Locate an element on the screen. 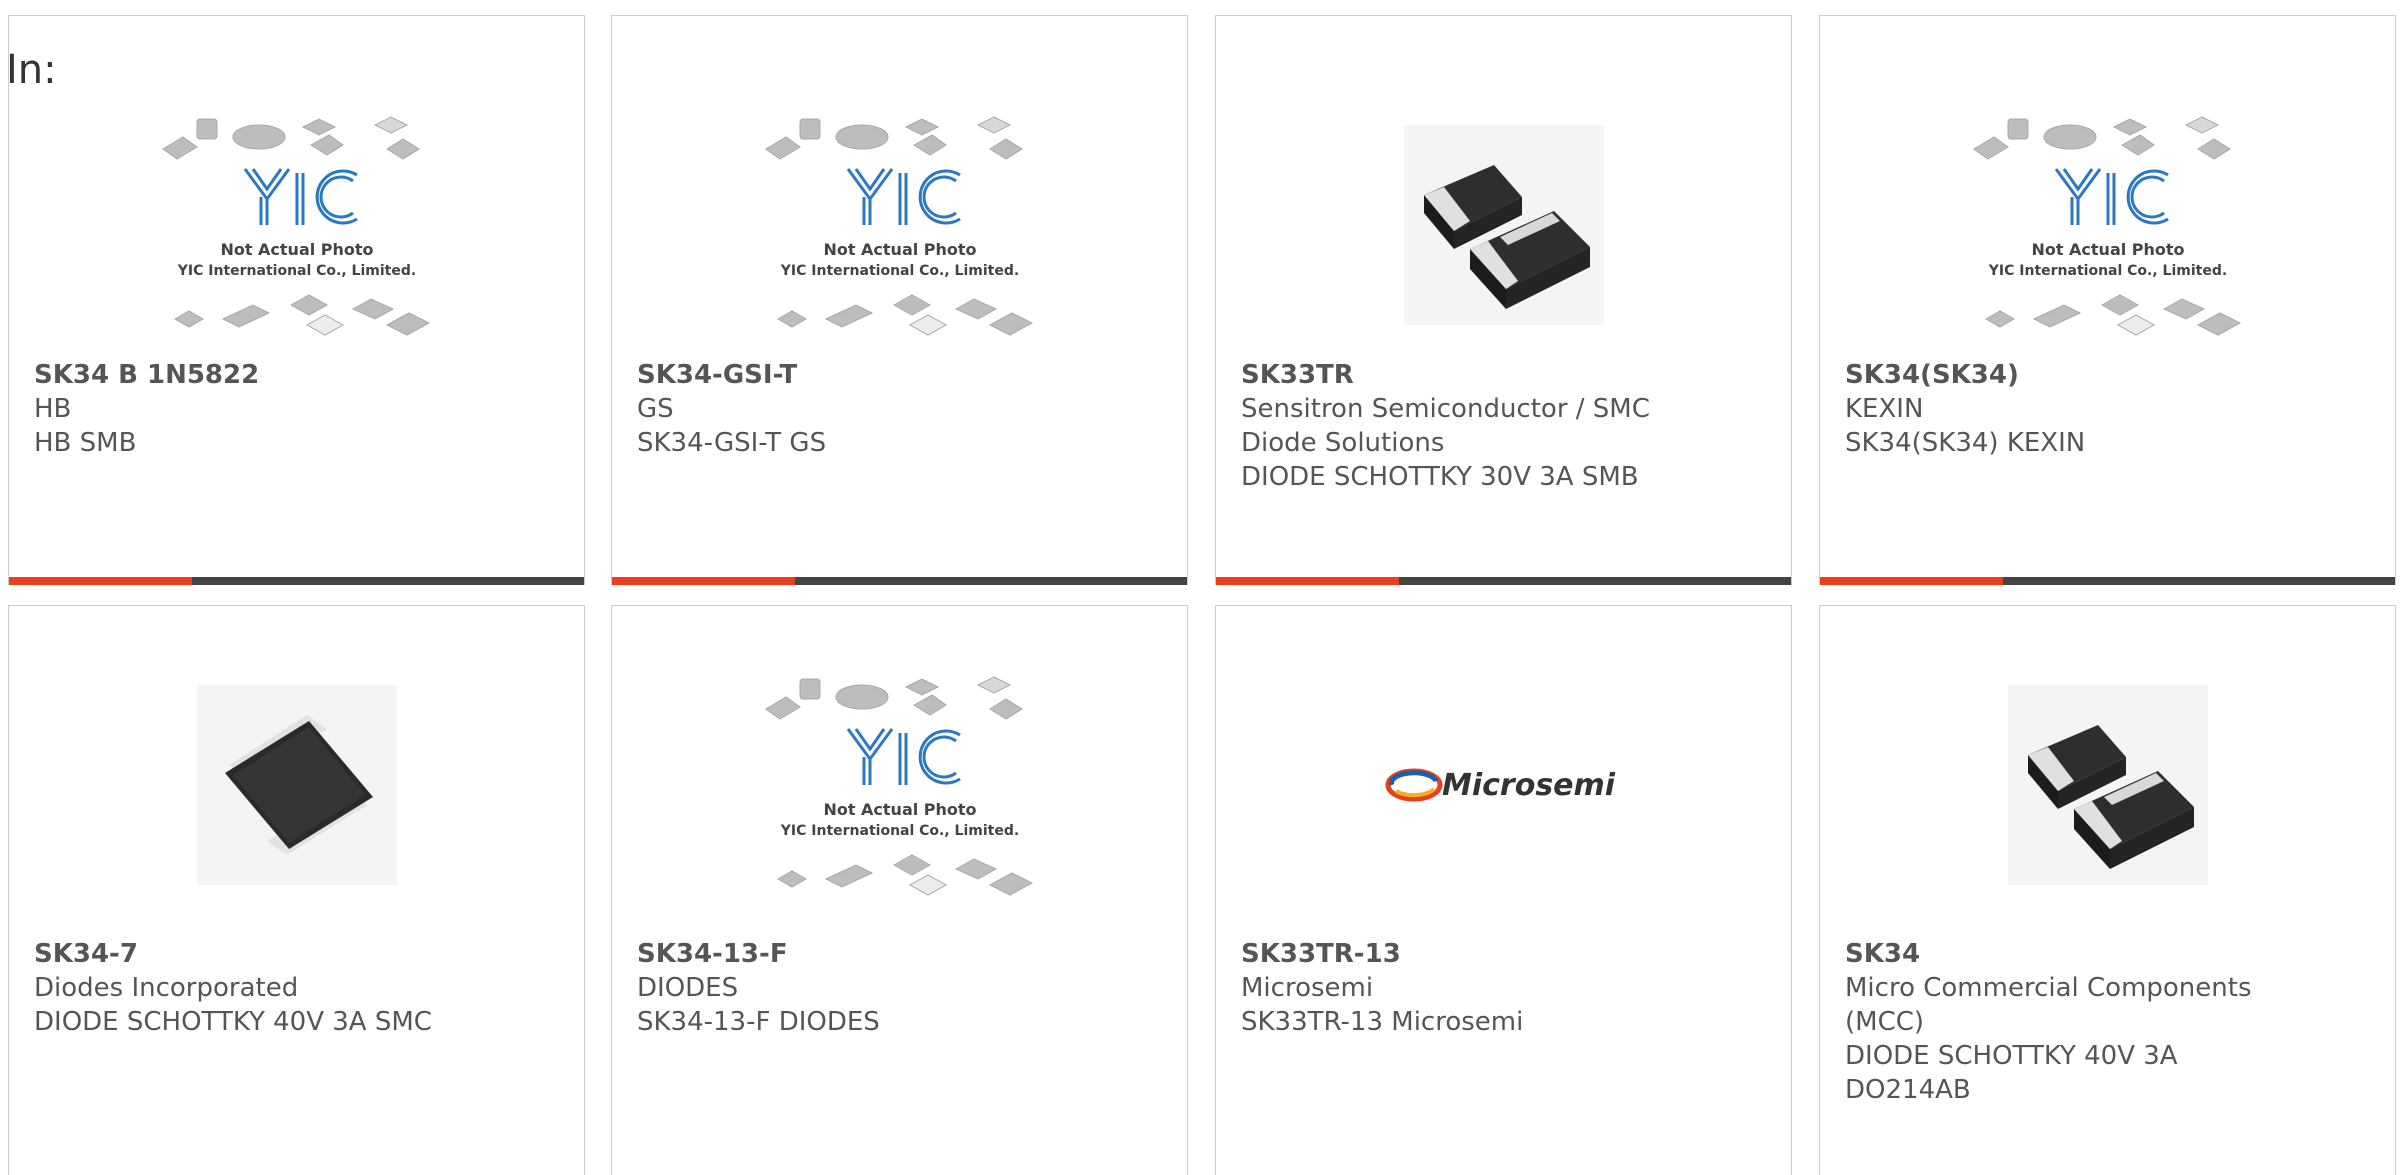  manufacturer: GS is located at coordinates (655, 409).